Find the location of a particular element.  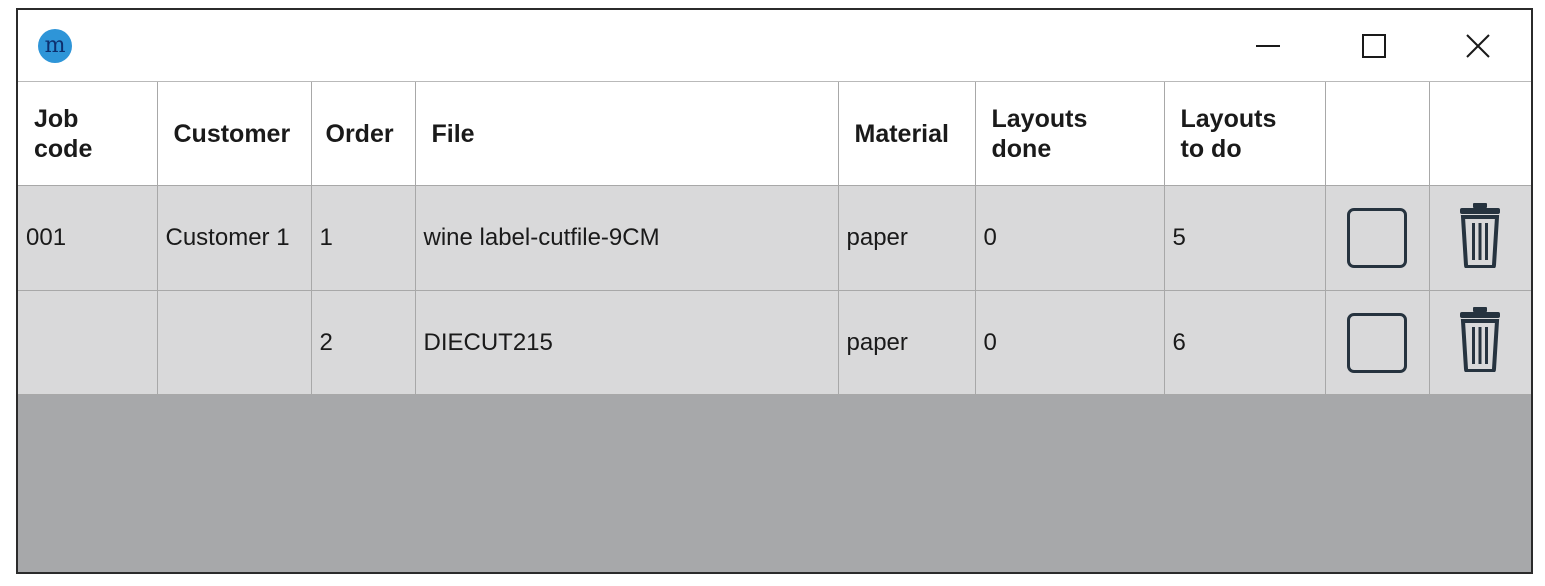

column-header-file: File is located at coordinates (626, 134).